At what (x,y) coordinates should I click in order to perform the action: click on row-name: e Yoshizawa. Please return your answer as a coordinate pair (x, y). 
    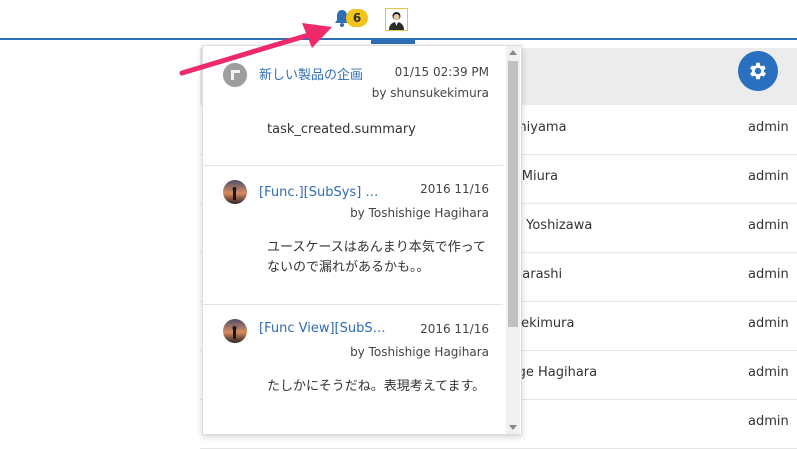
    Looking at the image, I should click on (553, 225).